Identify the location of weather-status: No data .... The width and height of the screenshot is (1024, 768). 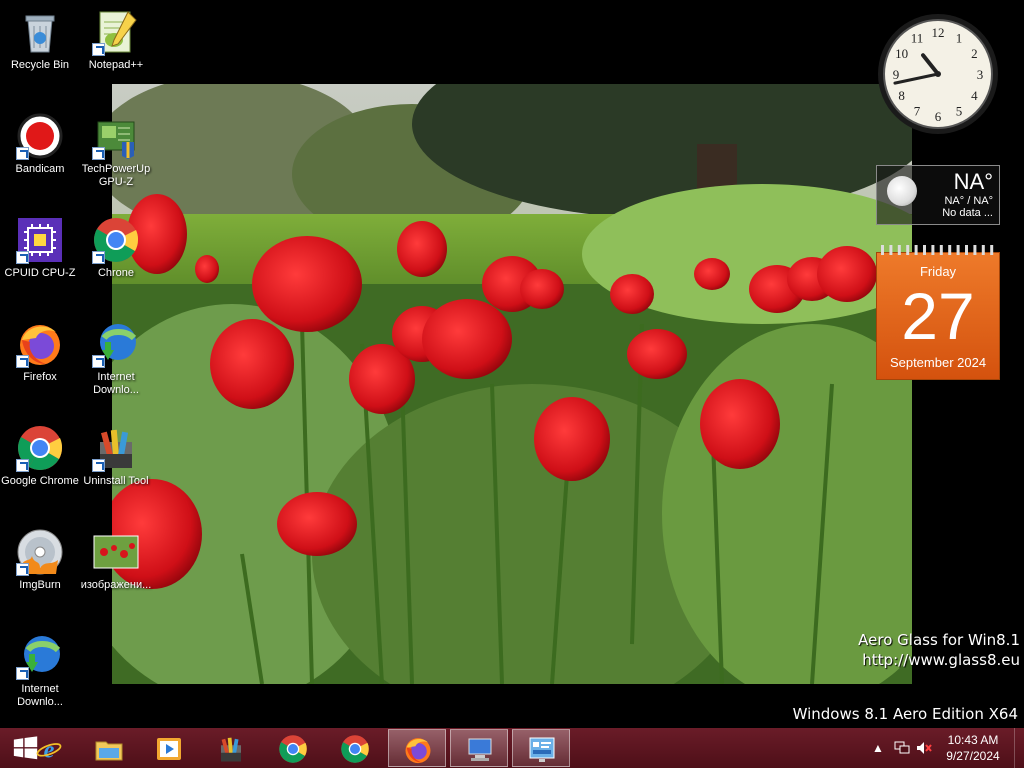
(967, 213).